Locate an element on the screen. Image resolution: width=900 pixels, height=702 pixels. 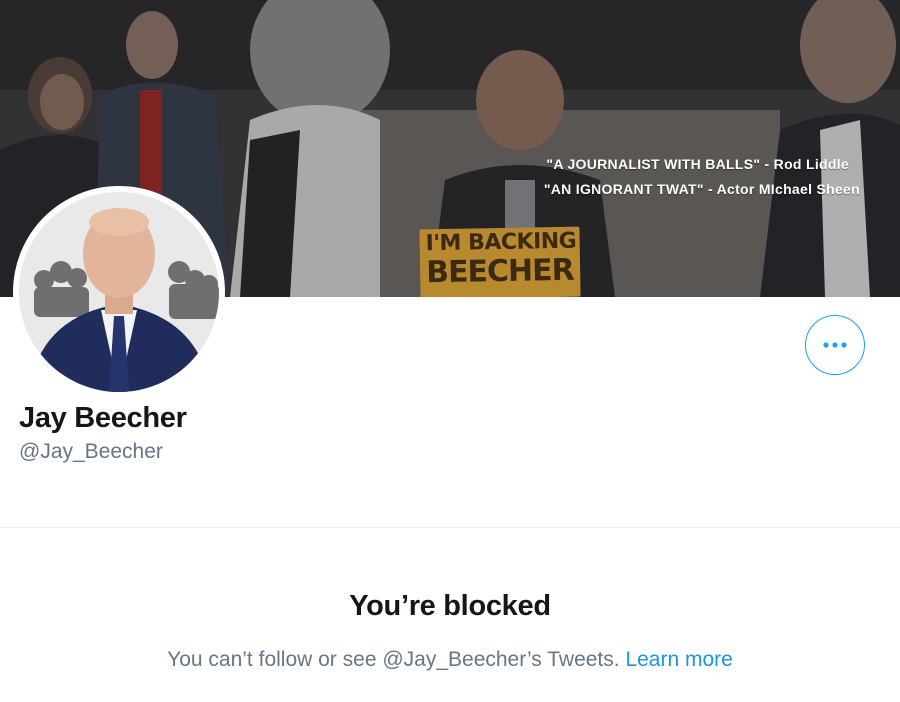
avatar-image is located at coordinates (119, 292).